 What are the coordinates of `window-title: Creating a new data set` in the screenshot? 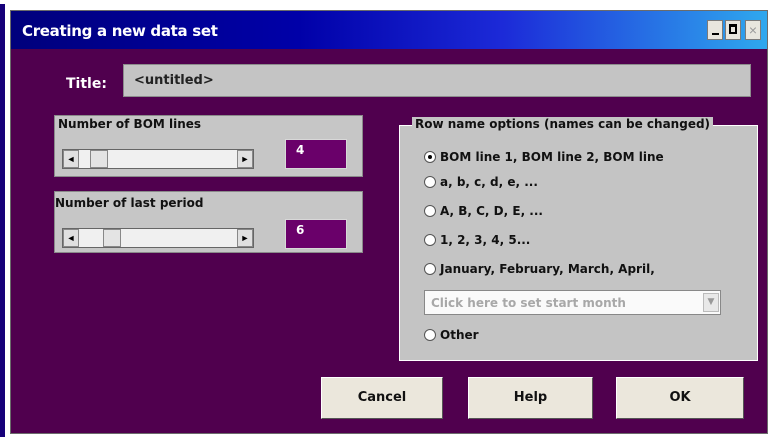 It's located at (120, 31).